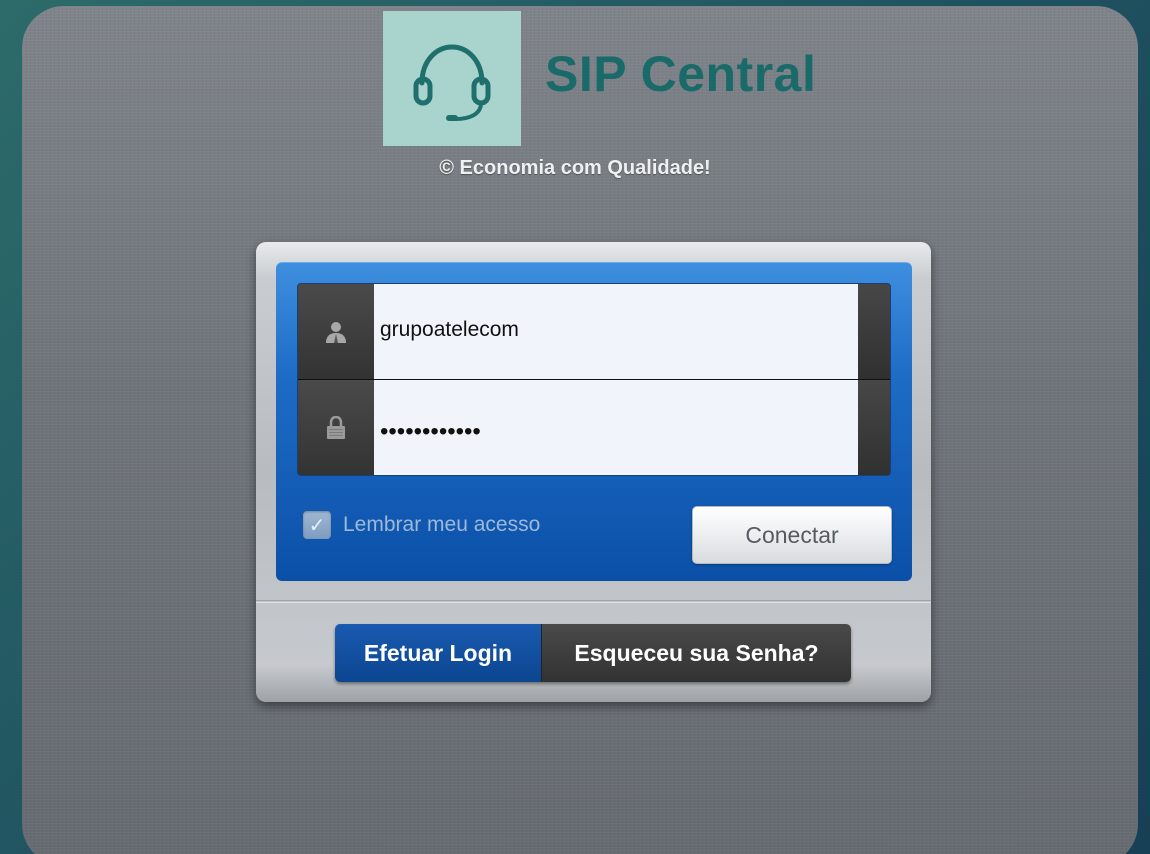 This screenshot has width=1150, height=854. Describe the element at coordinates (438, 653) in the screenshot. I see `tab-login: Efetuar Login` at that location.